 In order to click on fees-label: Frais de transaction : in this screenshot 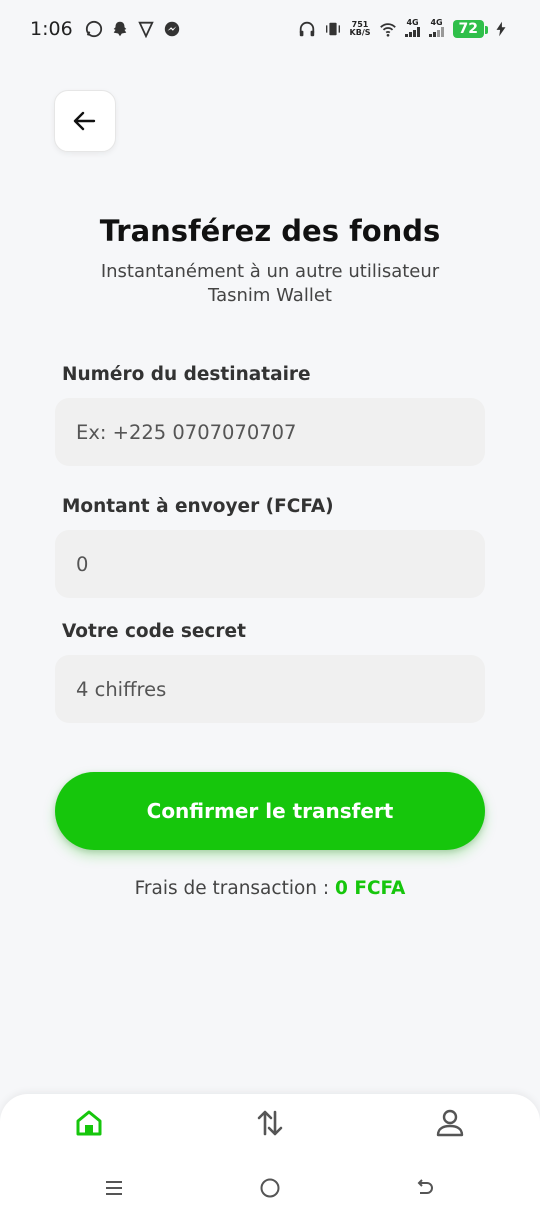, I will do `click(232, 888)`.